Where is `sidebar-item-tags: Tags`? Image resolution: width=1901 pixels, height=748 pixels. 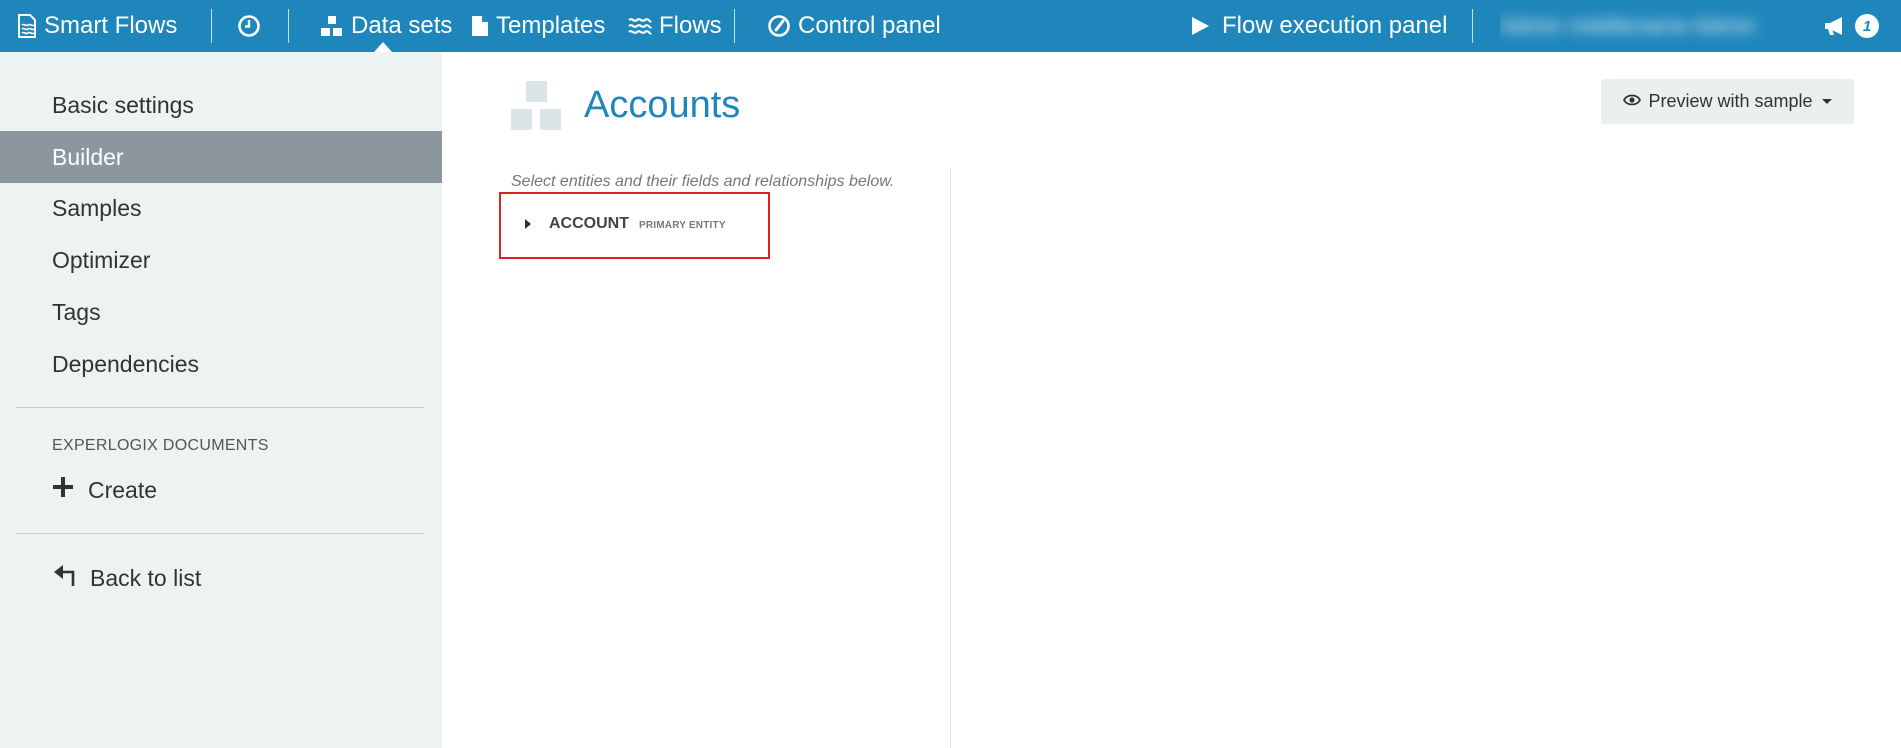 sidebar-item-tags: Tags is located at coordinates (221, 312).